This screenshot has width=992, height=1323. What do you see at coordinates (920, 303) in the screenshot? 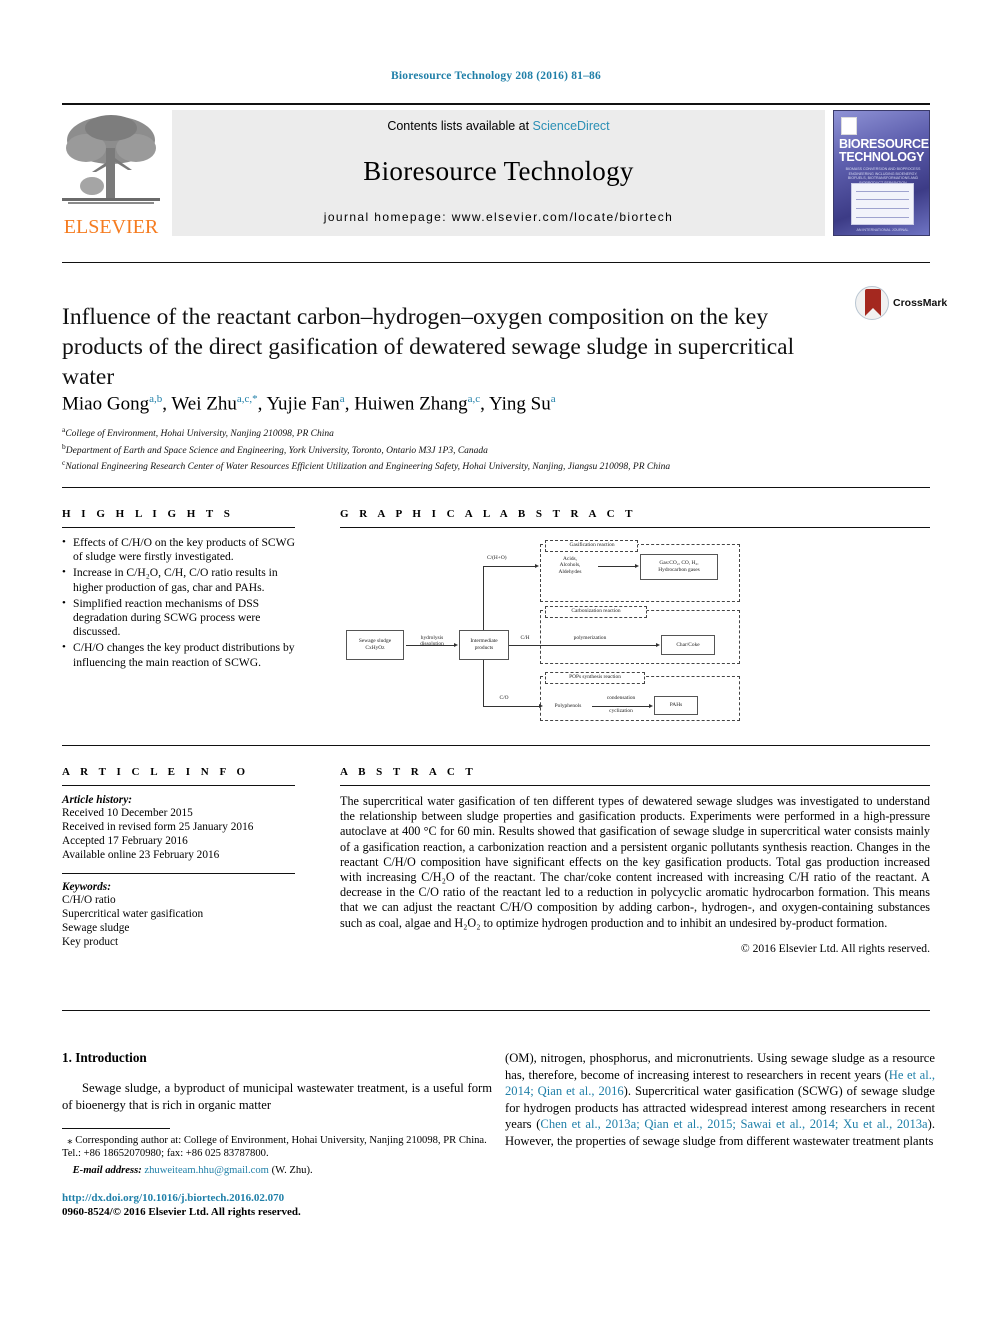
I see `crossmark-label: CrossMark` at bounding box center [920, 303].